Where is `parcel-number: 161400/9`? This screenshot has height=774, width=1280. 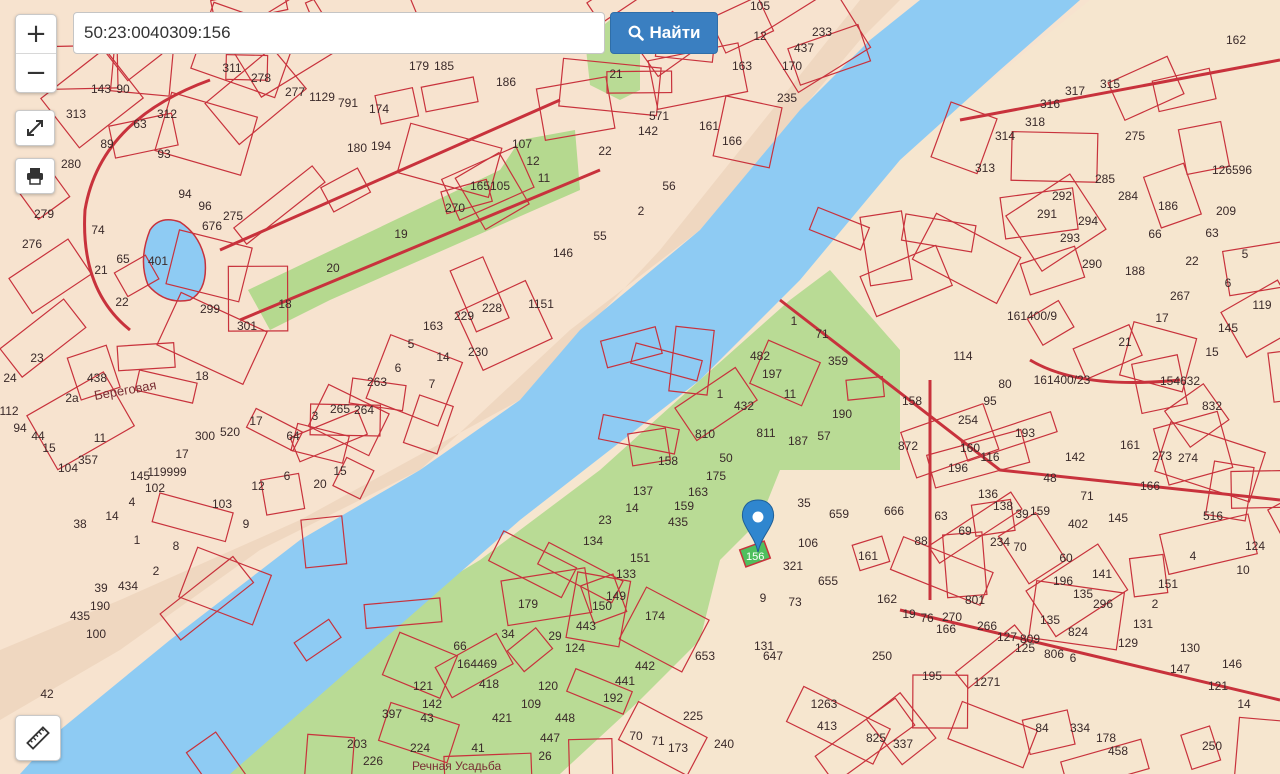 parcel-number: 161400/9 is located at coordinates (1032, 316).